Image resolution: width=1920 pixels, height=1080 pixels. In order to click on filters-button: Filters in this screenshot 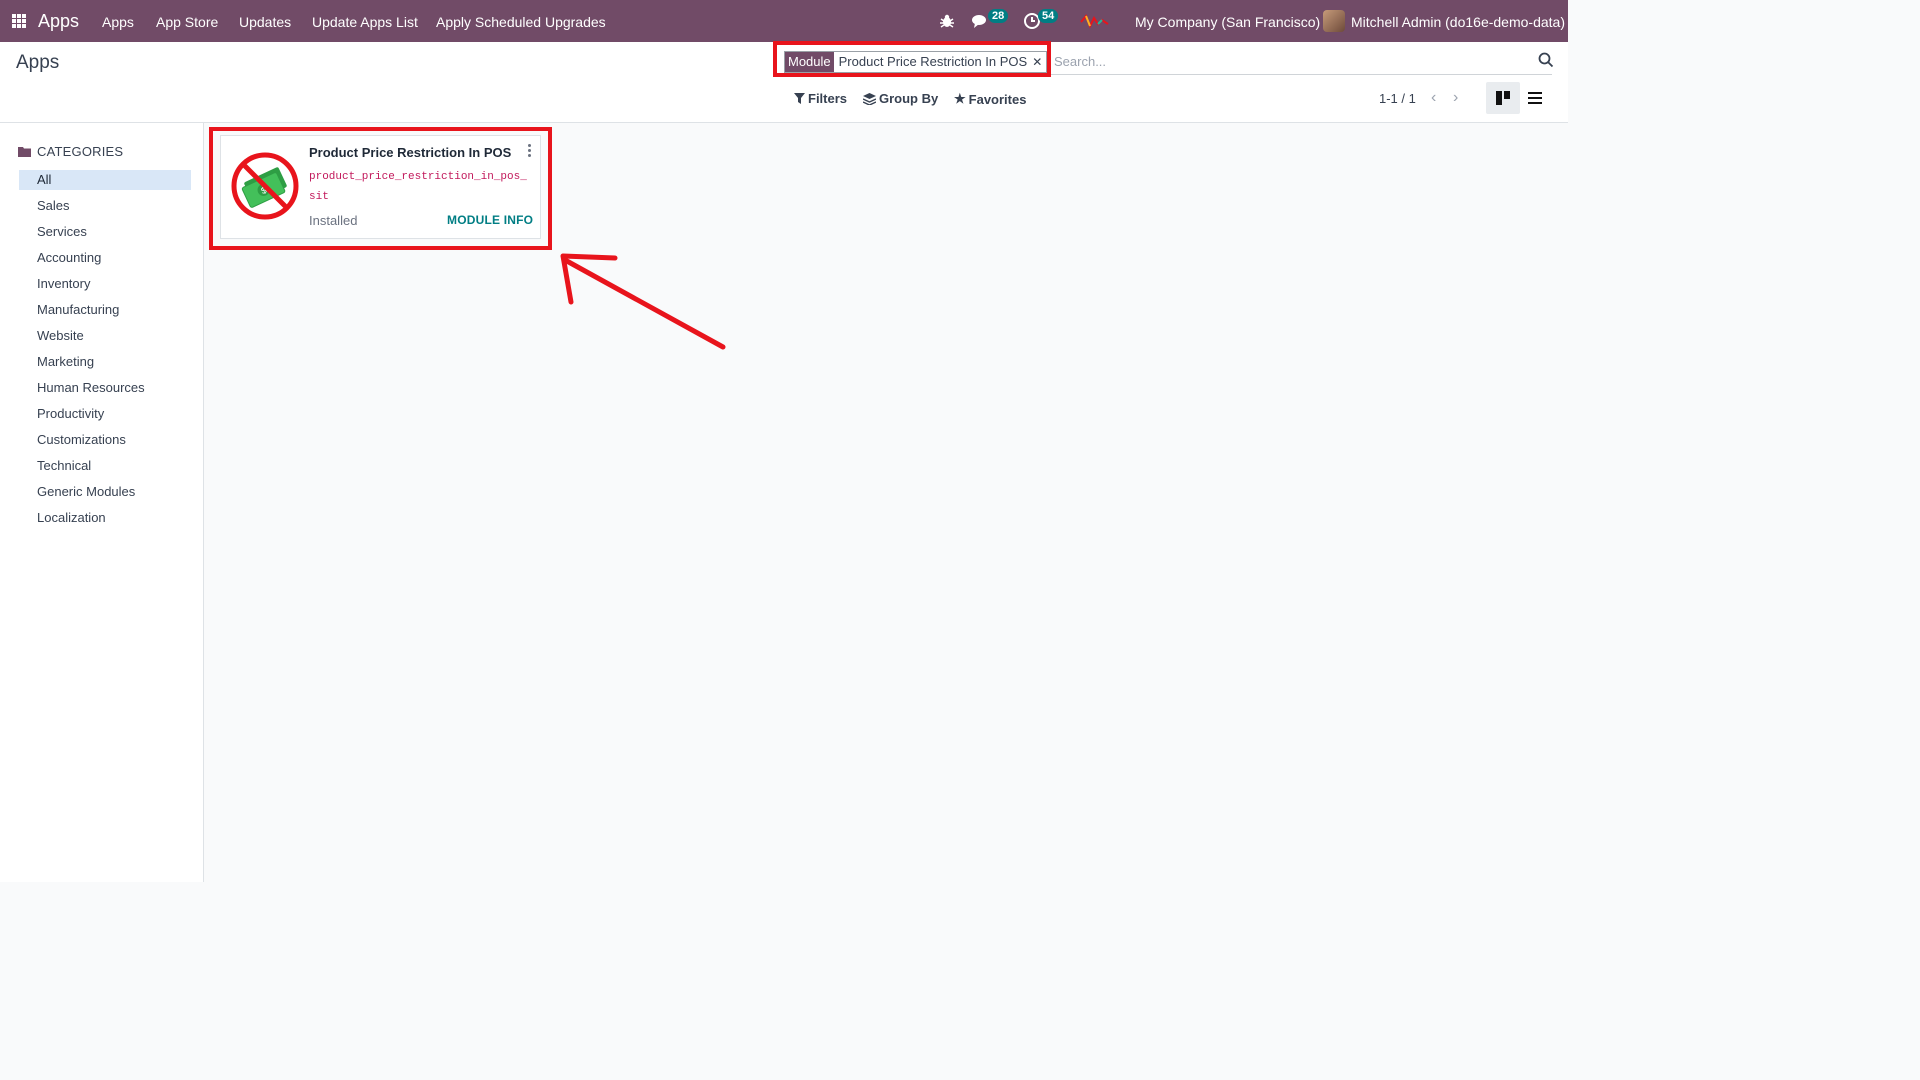, I will do `click(820, 98)`.